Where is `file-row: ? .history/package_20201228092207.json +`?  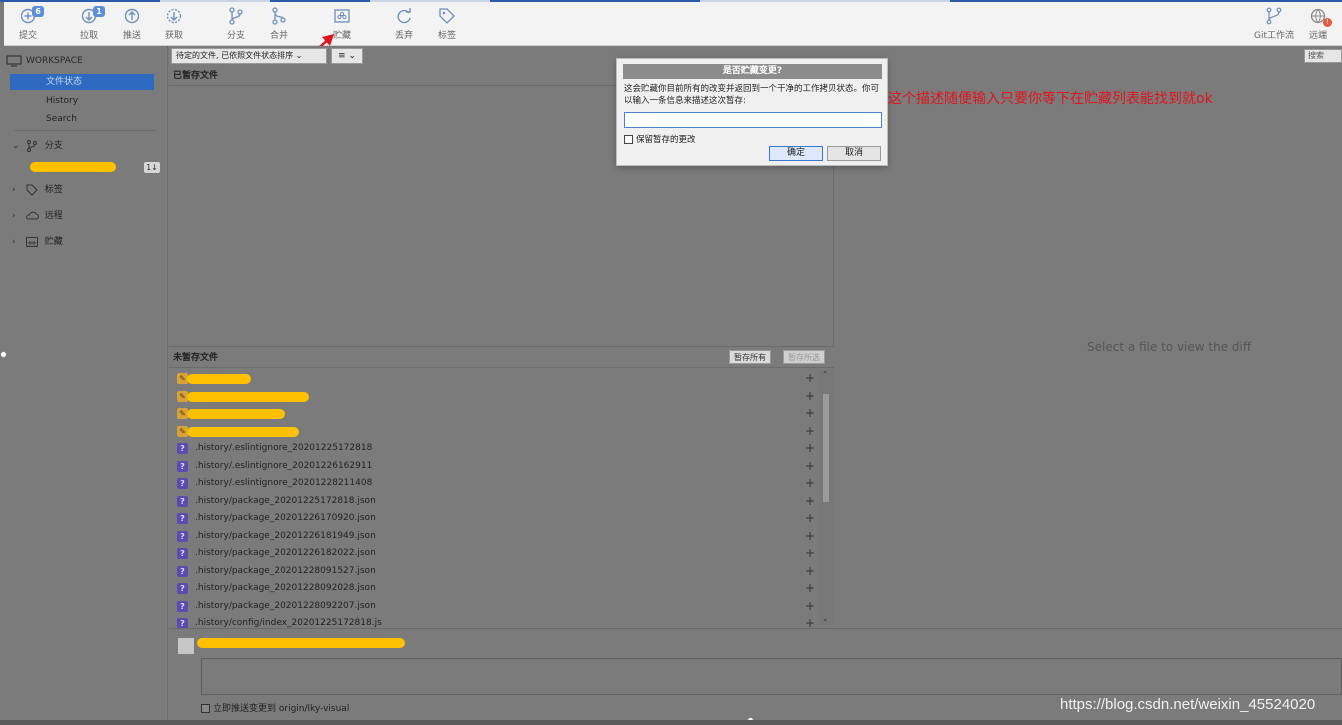 file-row: ? .history/package_20201228092207.json + is located at coordinates (493, 606).